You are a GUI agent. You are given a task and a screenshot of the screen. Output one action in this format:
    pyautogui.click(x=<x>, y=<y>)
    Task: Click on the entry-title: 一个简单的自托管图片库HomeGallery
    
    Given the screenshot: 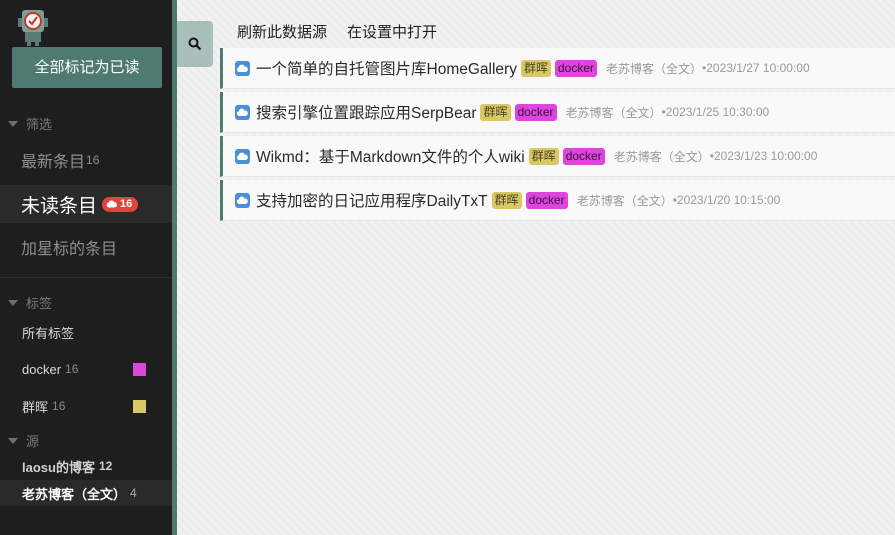 What is the action you would take?
    pyautogui.click(x=386, y=68)
    